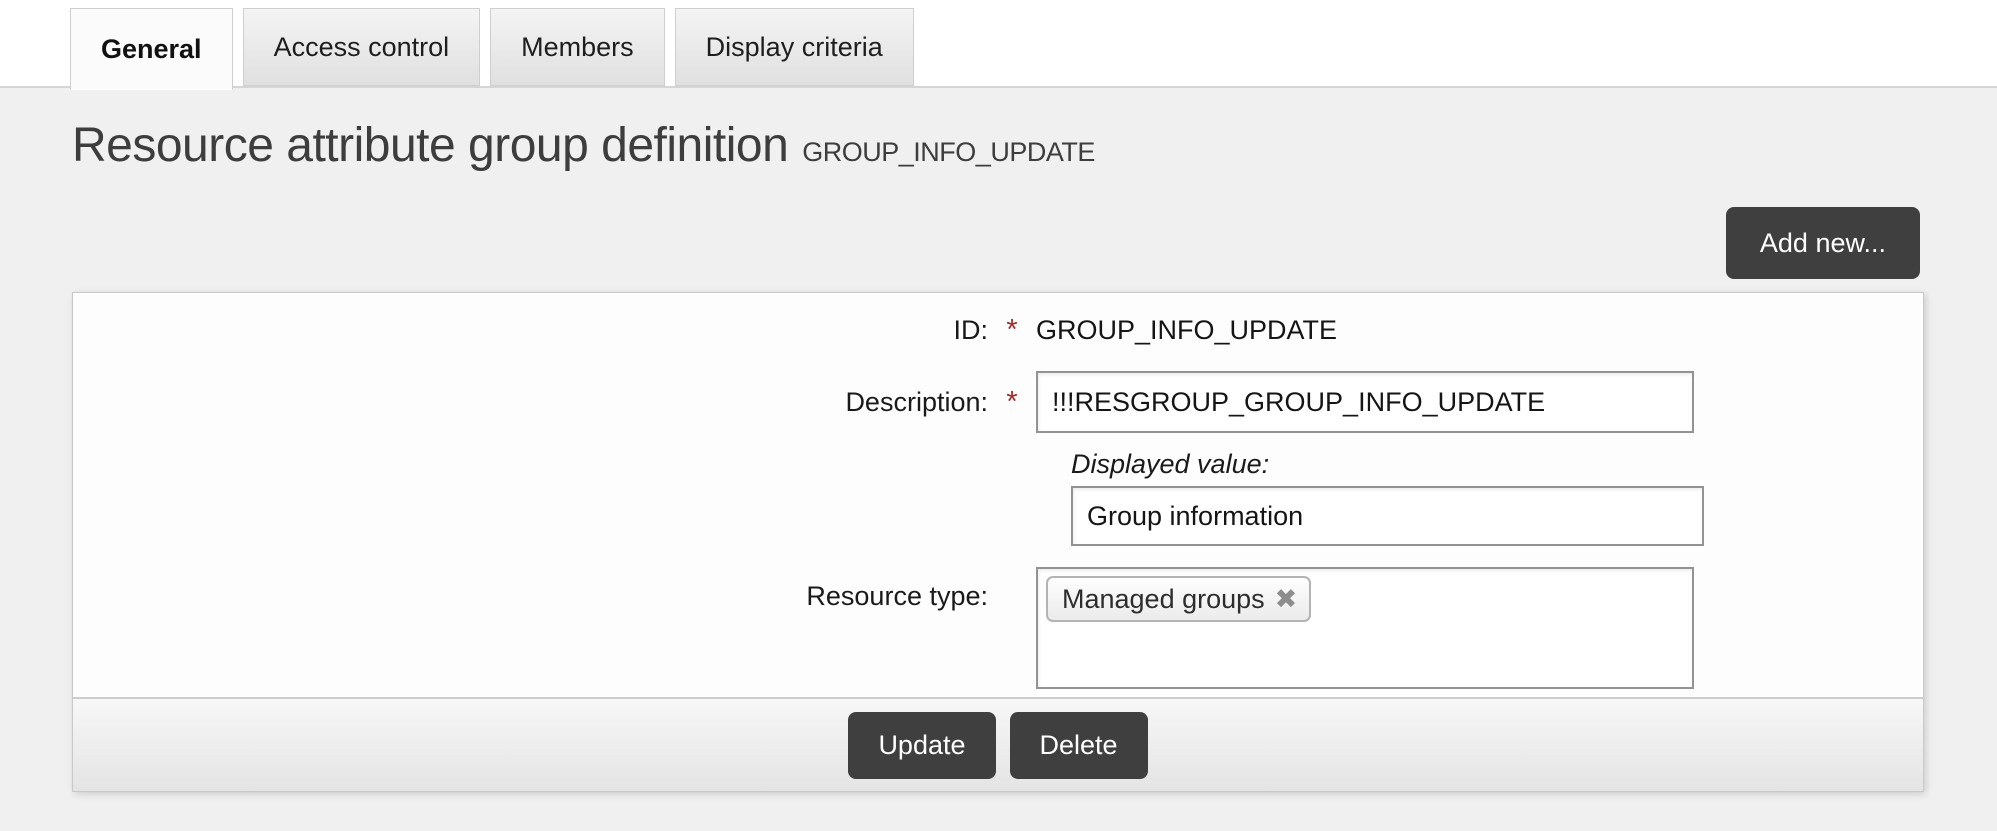 Image resolution: width=1997 pixels, height=831 pixels. I want to click on resource-type-tag: Managed groups ✖, so click(1179, 599).